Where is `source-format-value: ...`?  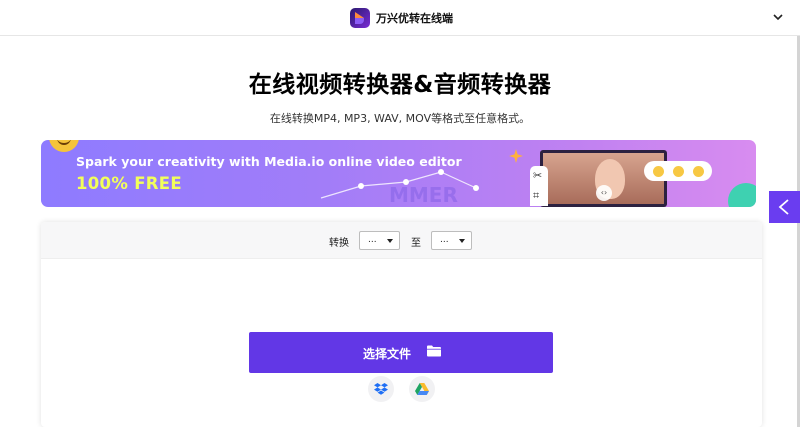
source-format-value: ... is located at coordinates (372, 240).